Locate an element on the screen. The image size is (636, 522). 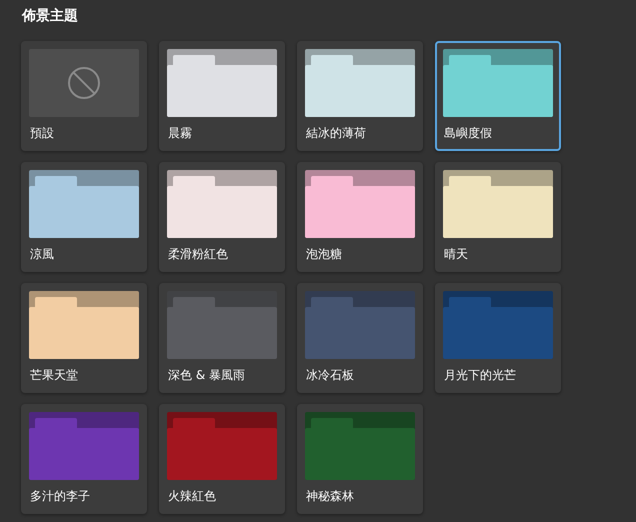
theme-card: 預設 is located at coordinates (84, 96).